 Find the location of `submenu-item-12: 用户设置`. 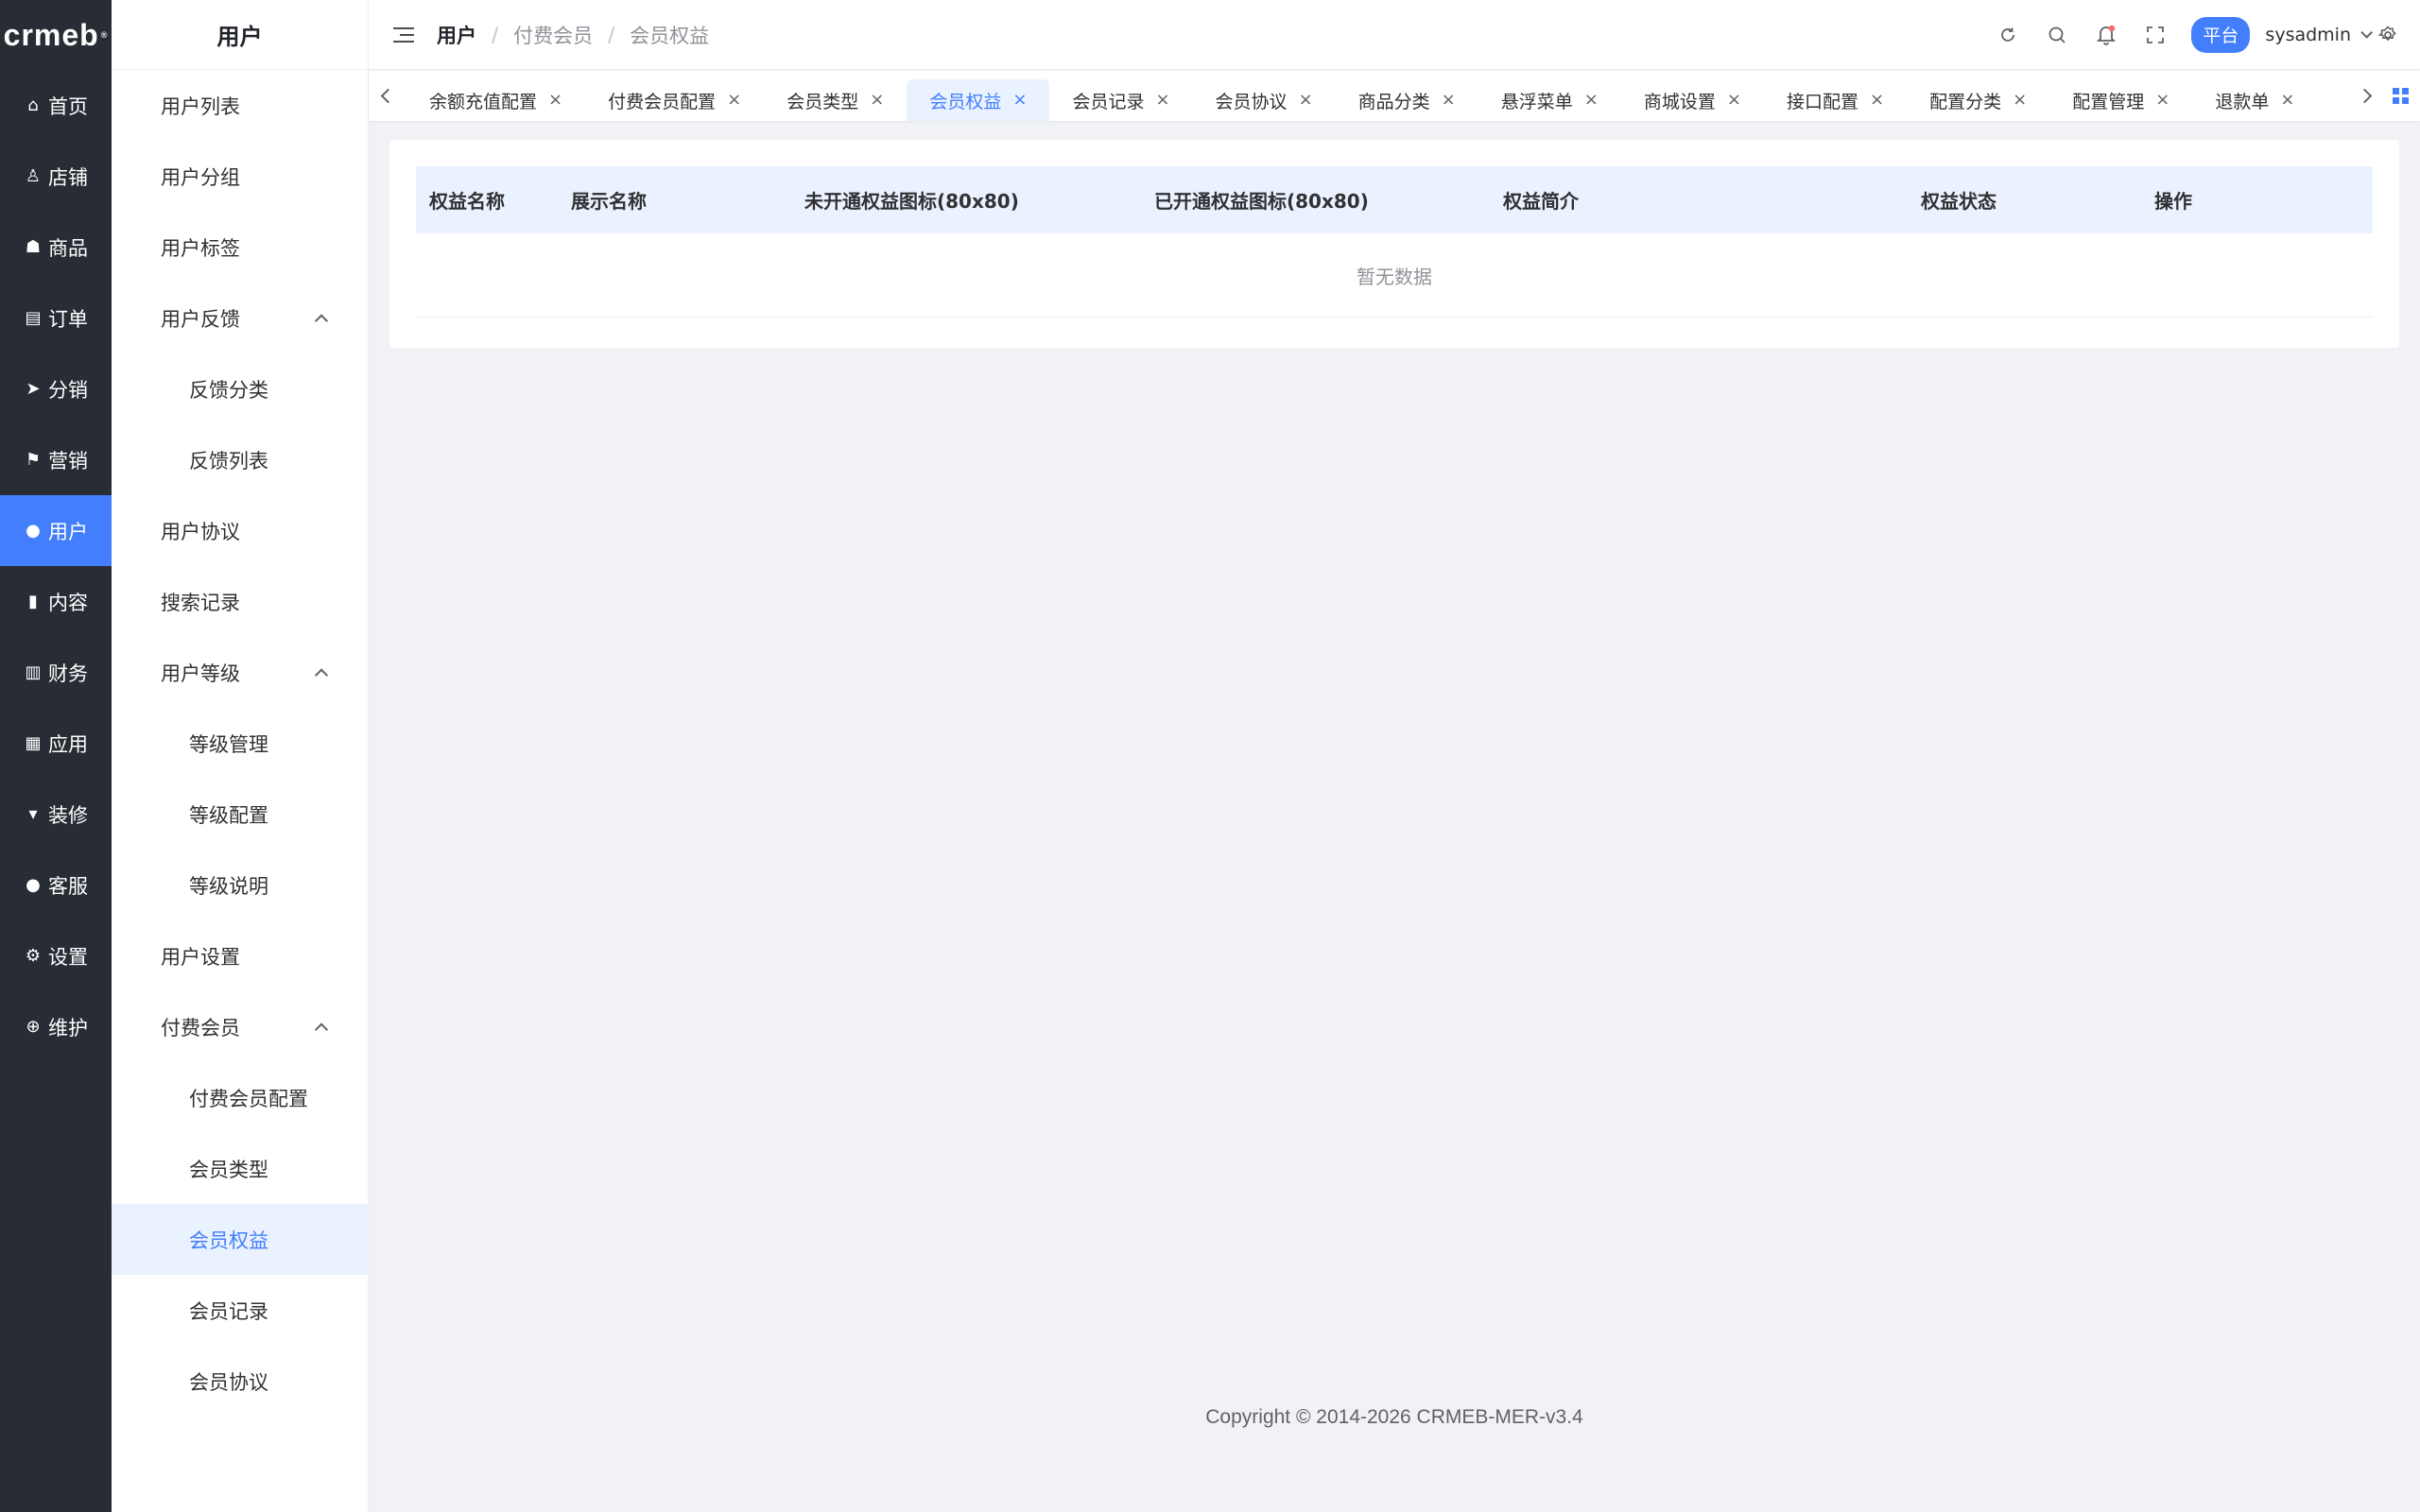

submenu-item-12: 用户设置 is located at coordinates (240, 955).